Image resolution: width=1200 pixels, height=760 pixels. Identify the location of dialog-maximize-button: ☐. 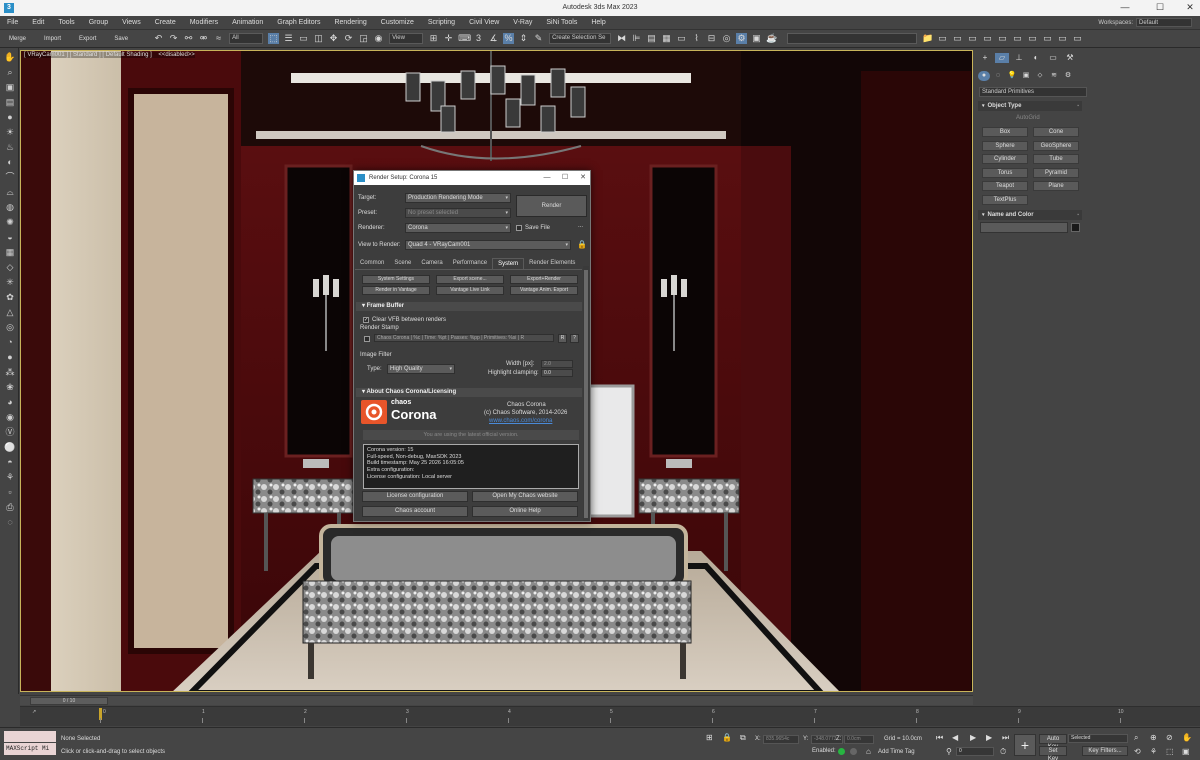
(565, 178).